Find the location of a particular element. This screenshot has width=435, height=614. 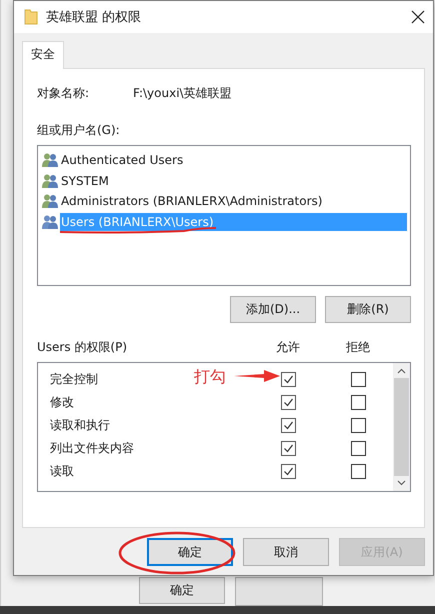

window-title: 英雄联盟 的权限 is located at coordinates (94, 17).